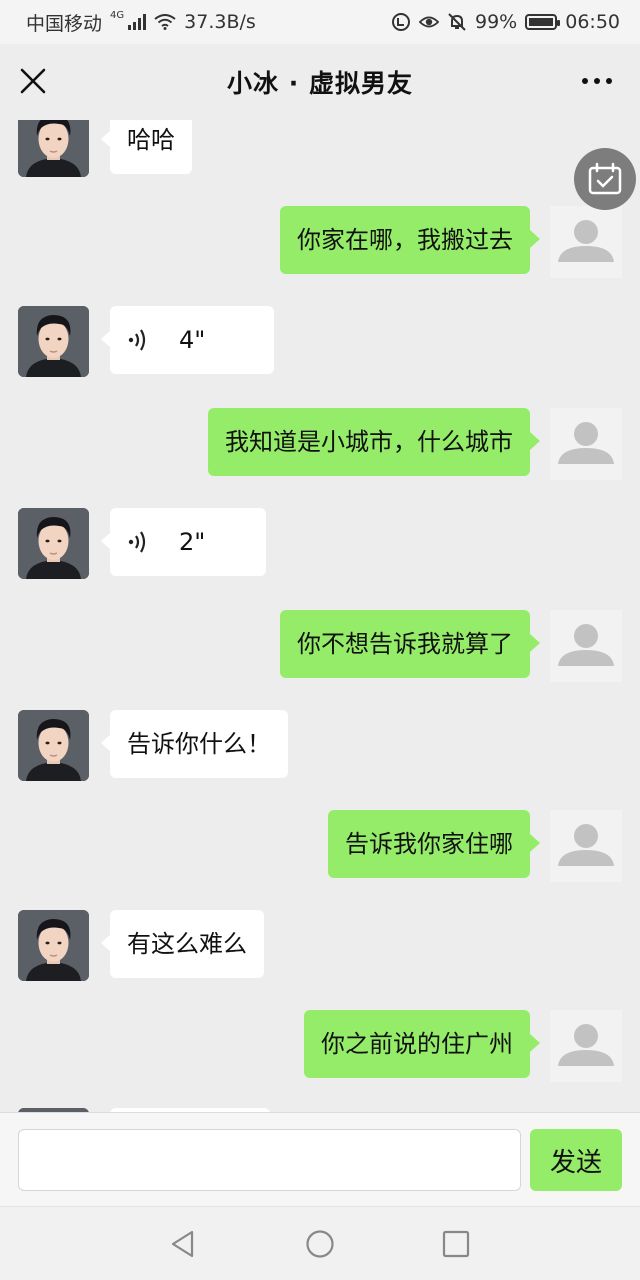 The image size is (640, 1280). What do you see at coordinates (576, 1160) in the screenshot?
I see `send-button: 发送` at bounding box center [576, 1160].